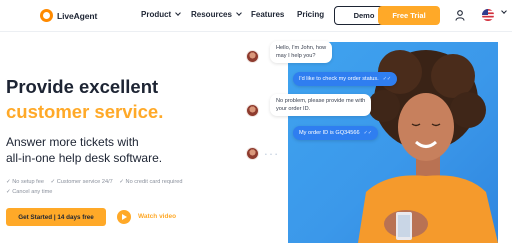 The image size is (512, 243). I want to click on nav-features-label: Features, so click(268, 14).